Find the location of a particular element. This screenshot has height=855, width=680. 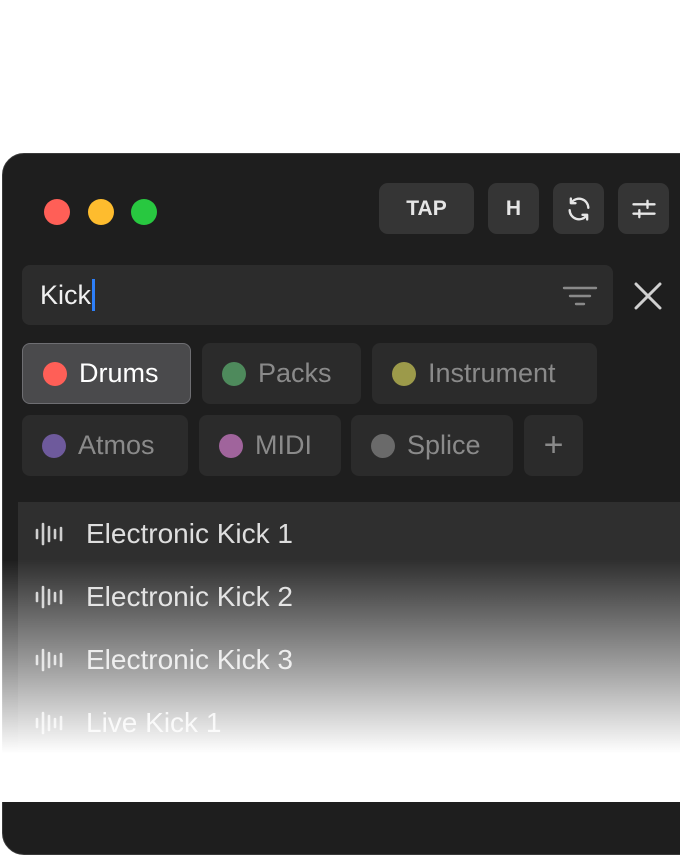

tag-atmos: Atmos is located at coordinates (105, 445).